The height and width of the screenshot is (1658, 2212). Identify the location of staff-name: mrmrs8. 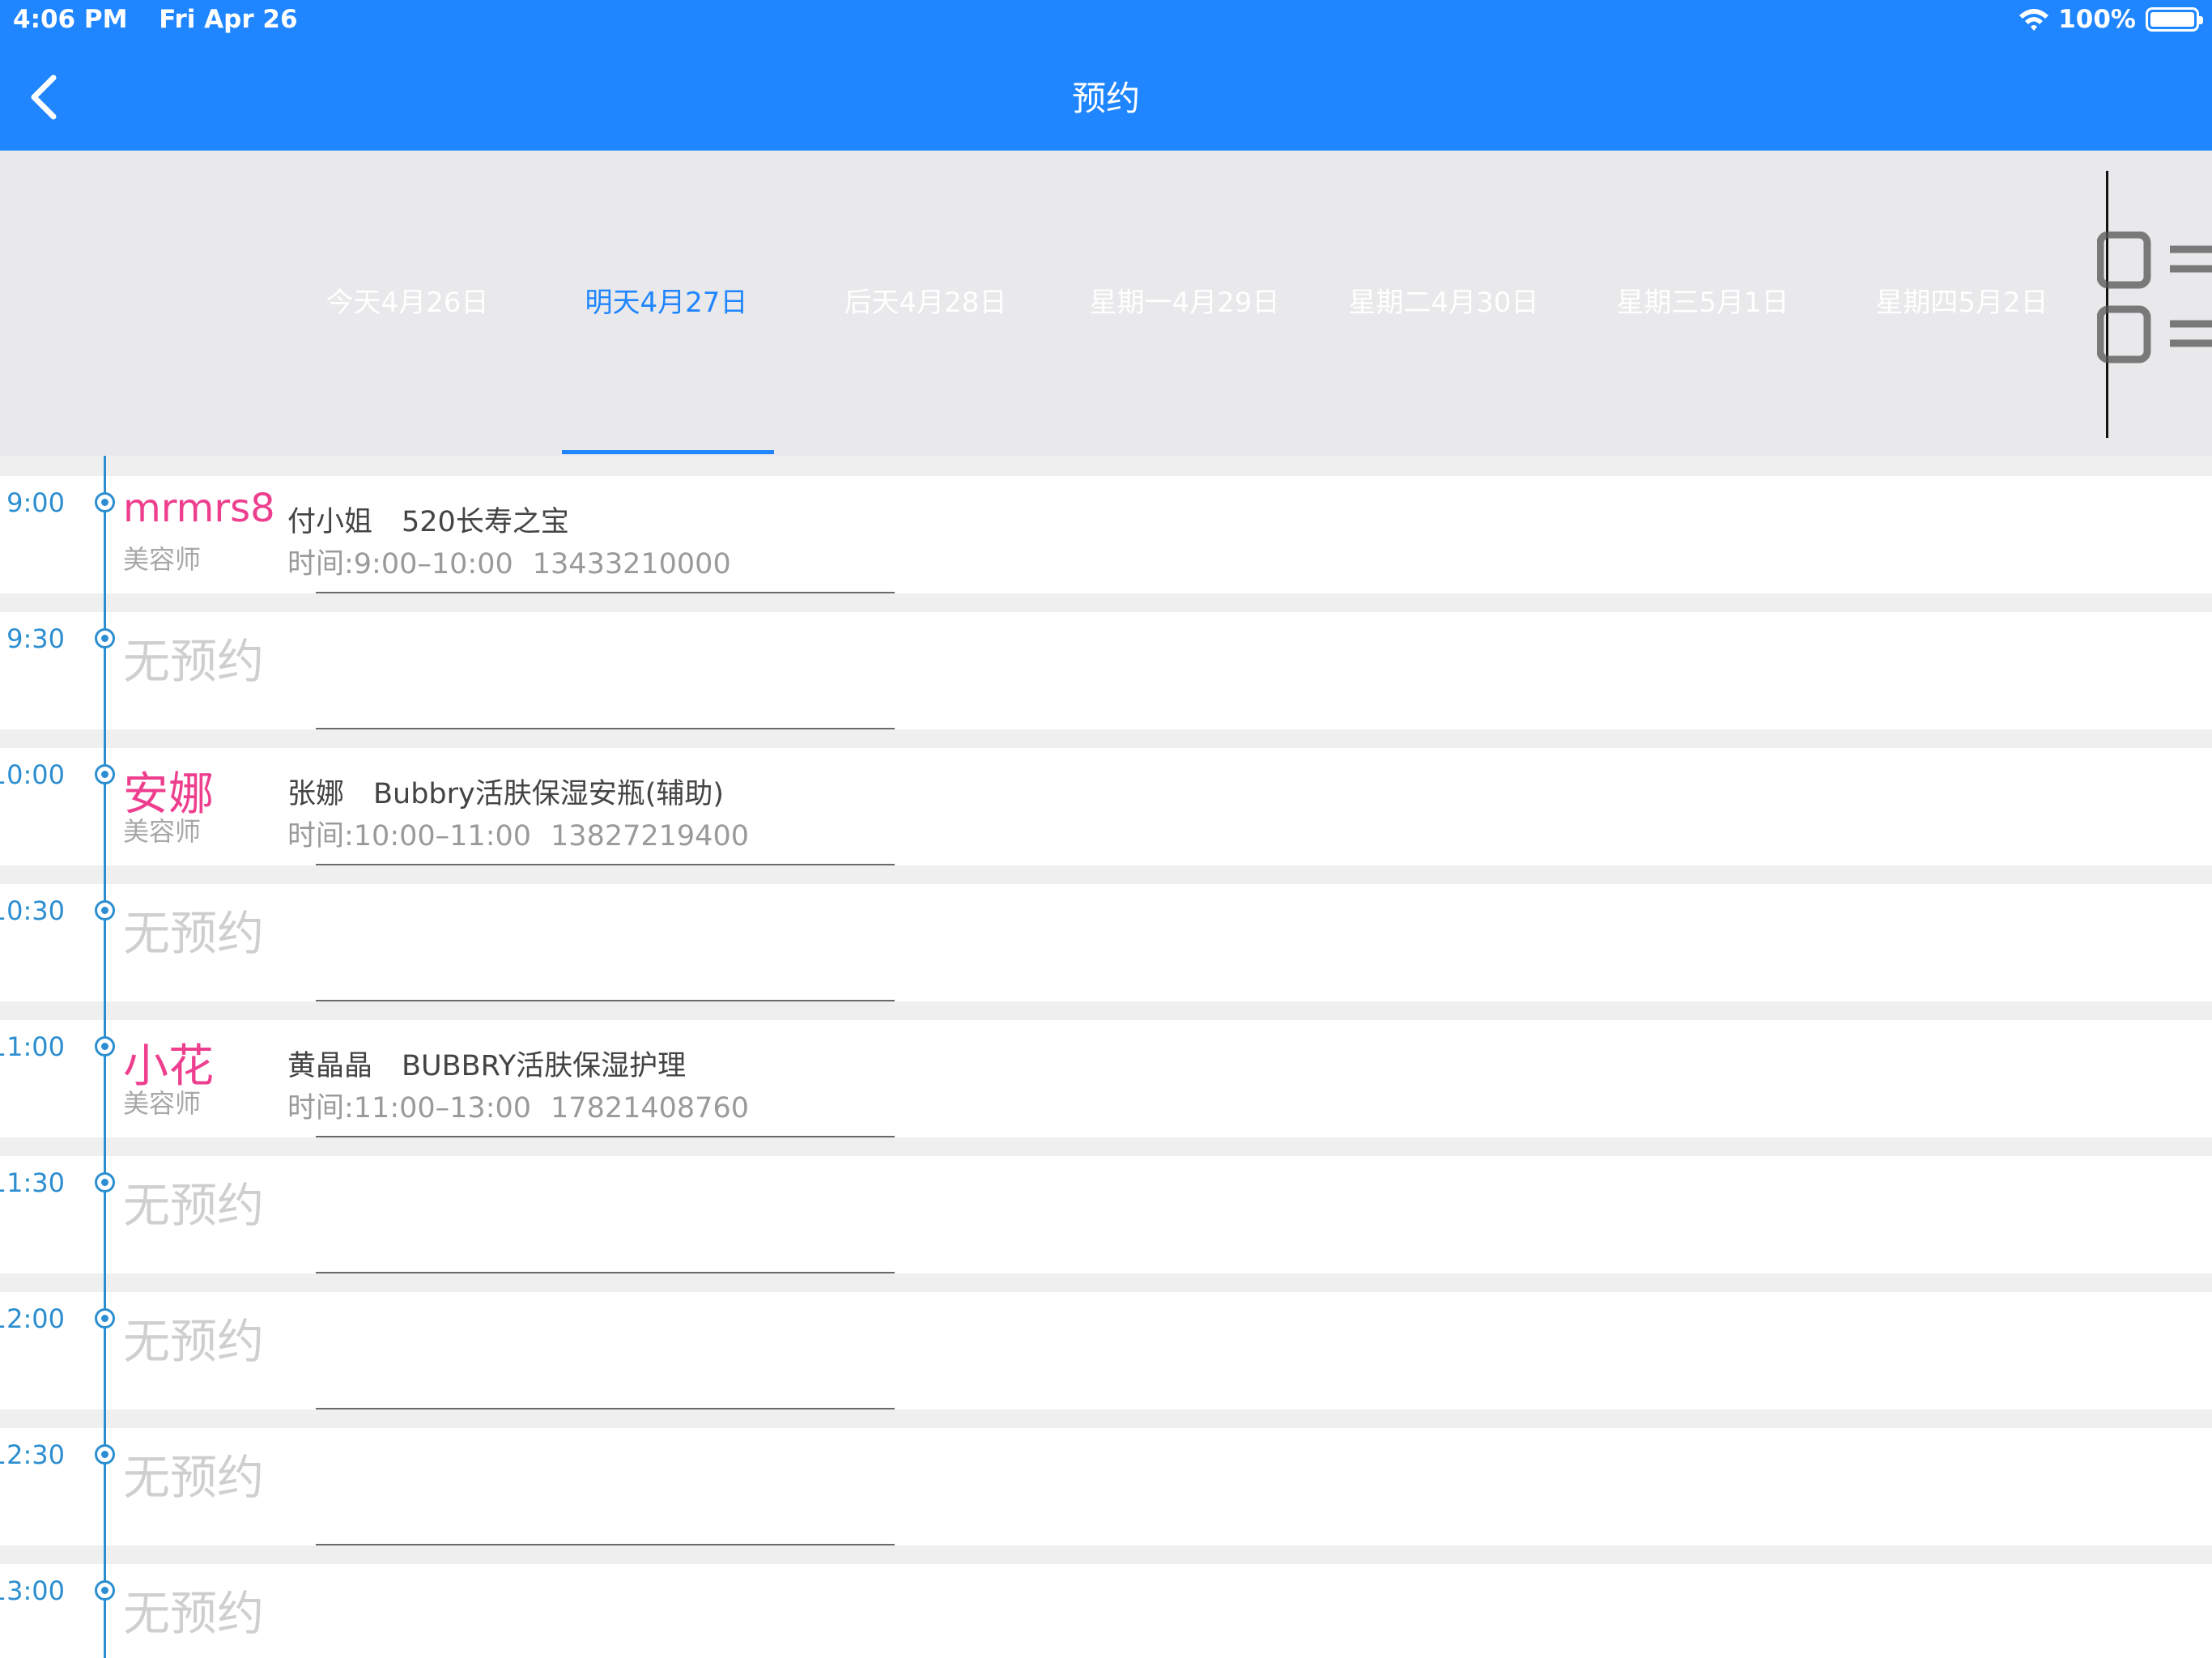
(199, 508).